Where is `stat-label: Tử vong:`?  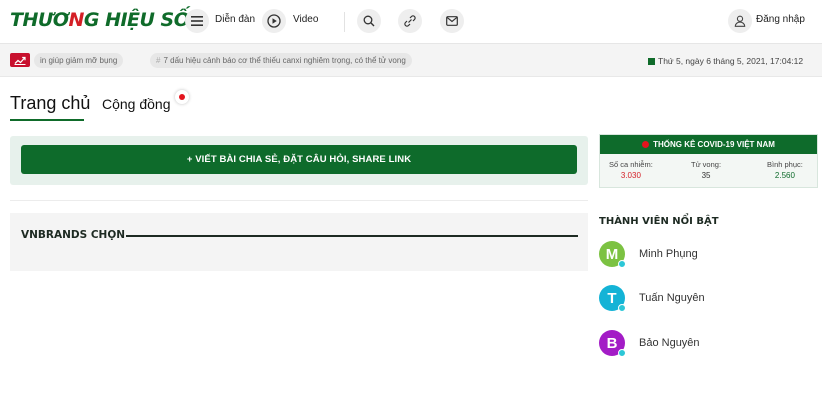
stat-label: Tử vong: is located at coordinates (706, 164).